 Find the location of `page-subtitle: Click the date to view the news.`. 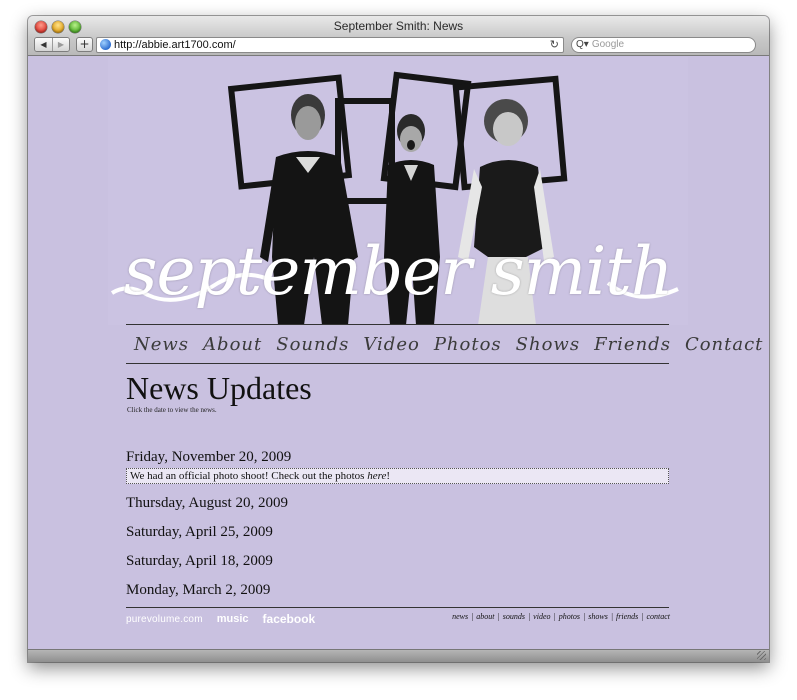

page-subtitle: Click the date to view the news. is located at coordinates (172, 410).